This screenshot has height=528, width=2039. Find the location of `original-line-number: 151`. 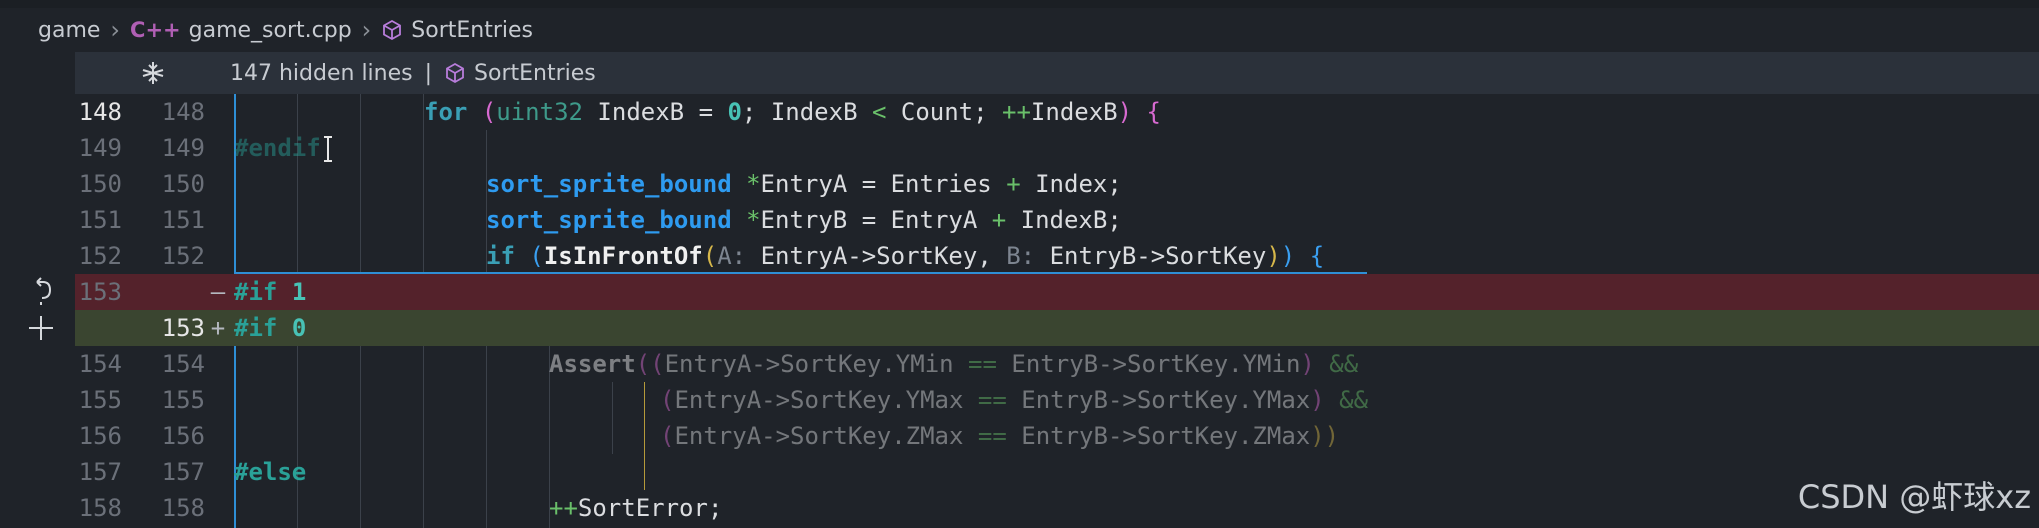

original-line-number: 151 is located at coordinates (100, 220).